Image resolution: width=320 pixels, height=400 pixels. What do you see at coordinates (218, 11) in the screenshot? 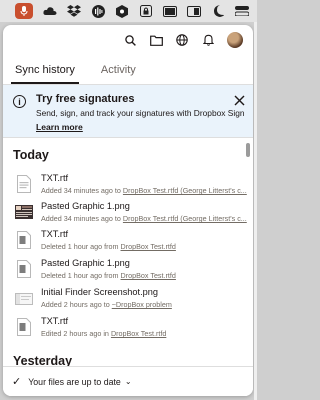
I see `moon-icon` at bounding box center [218, 11].